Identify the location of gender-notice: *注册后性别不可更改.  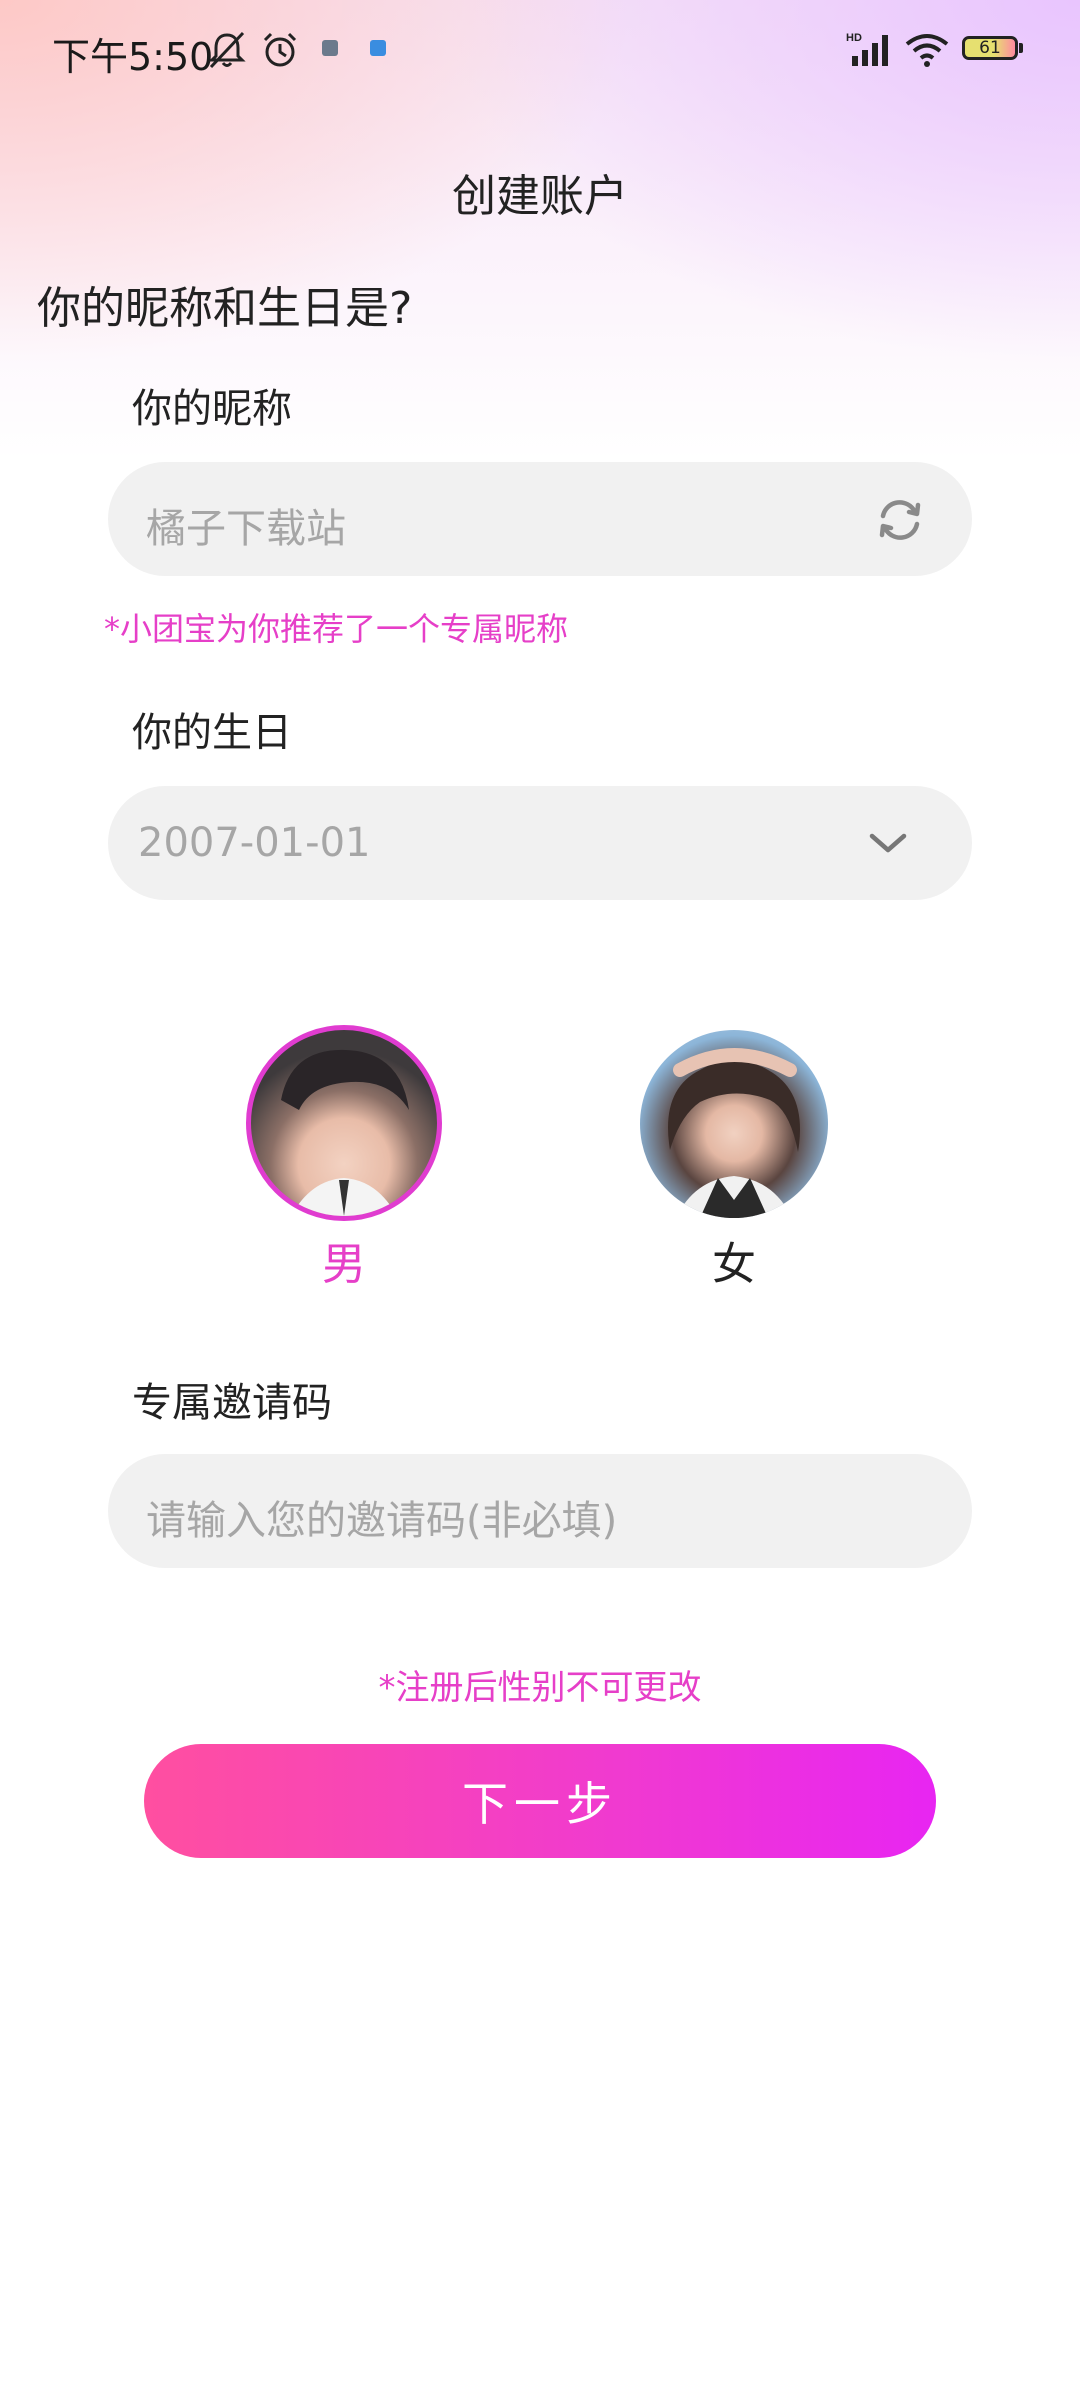
(540, 1688).